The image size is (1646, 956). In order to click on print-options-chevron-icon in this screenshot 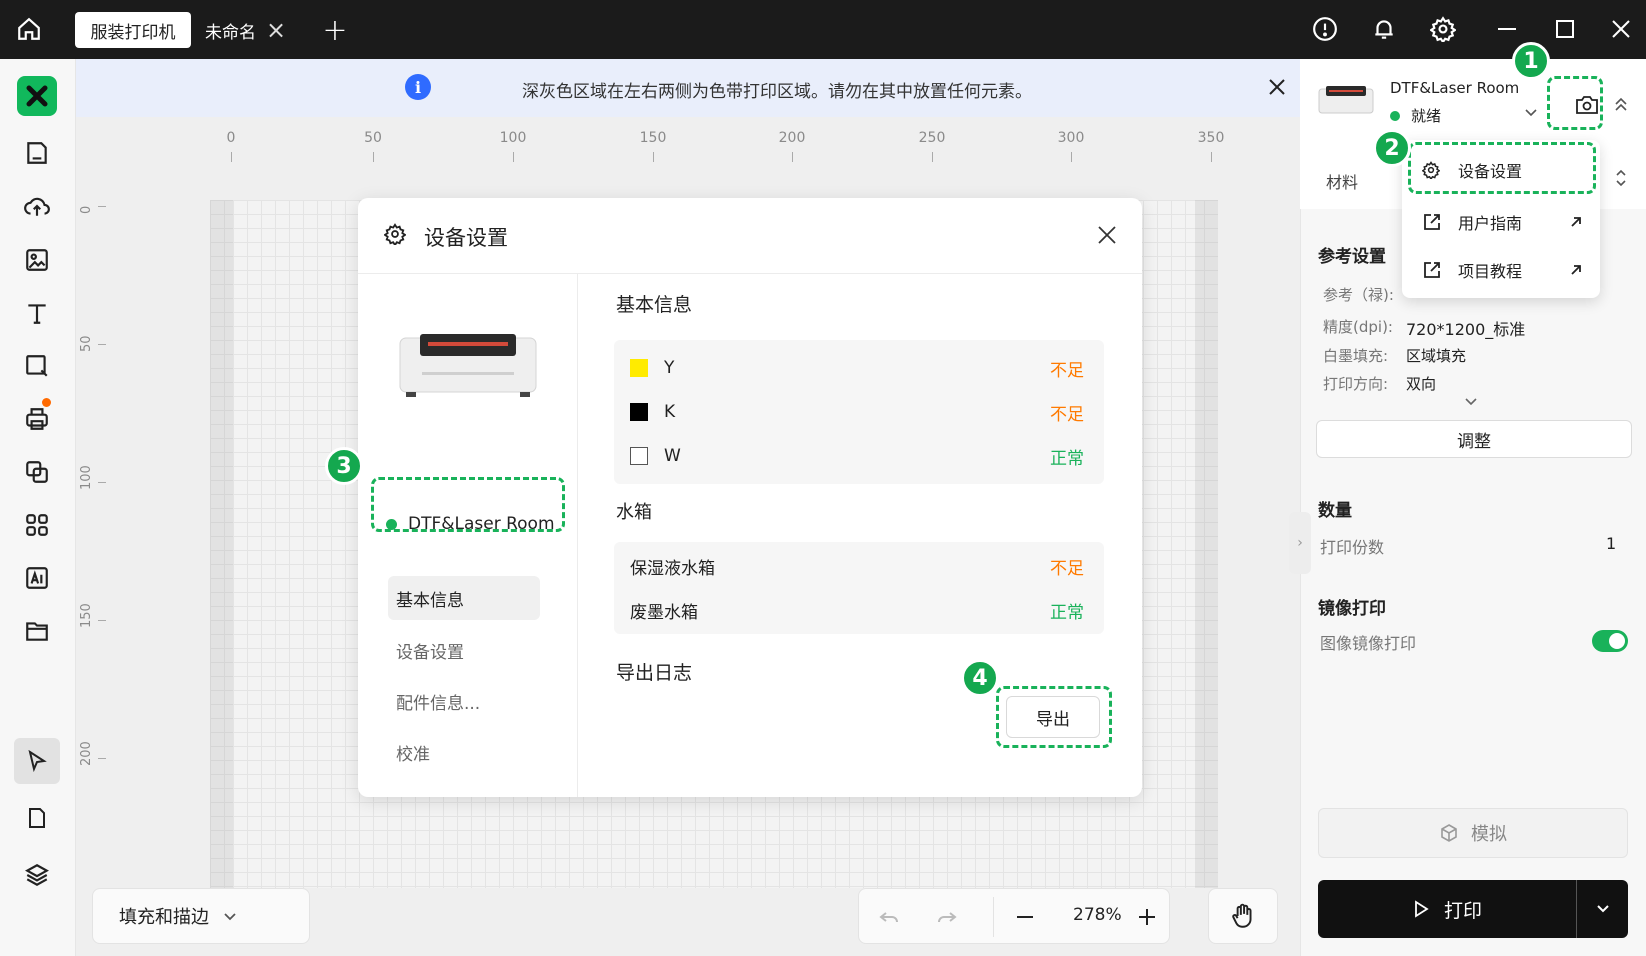, I will do `click(1602, 909)`.